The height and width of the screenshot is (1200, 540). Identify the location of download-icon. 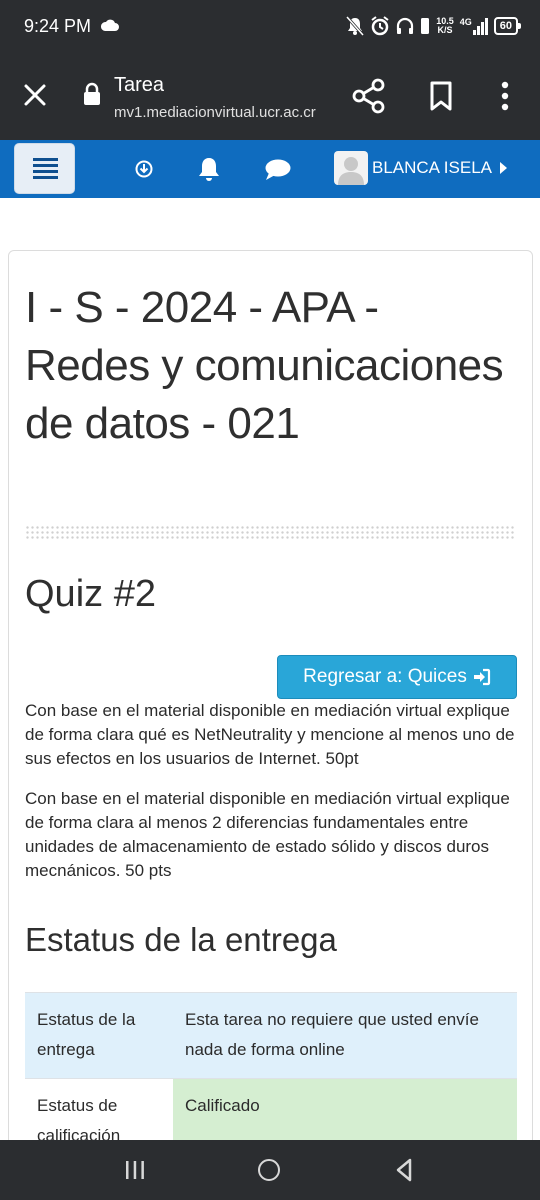
(144, 169).